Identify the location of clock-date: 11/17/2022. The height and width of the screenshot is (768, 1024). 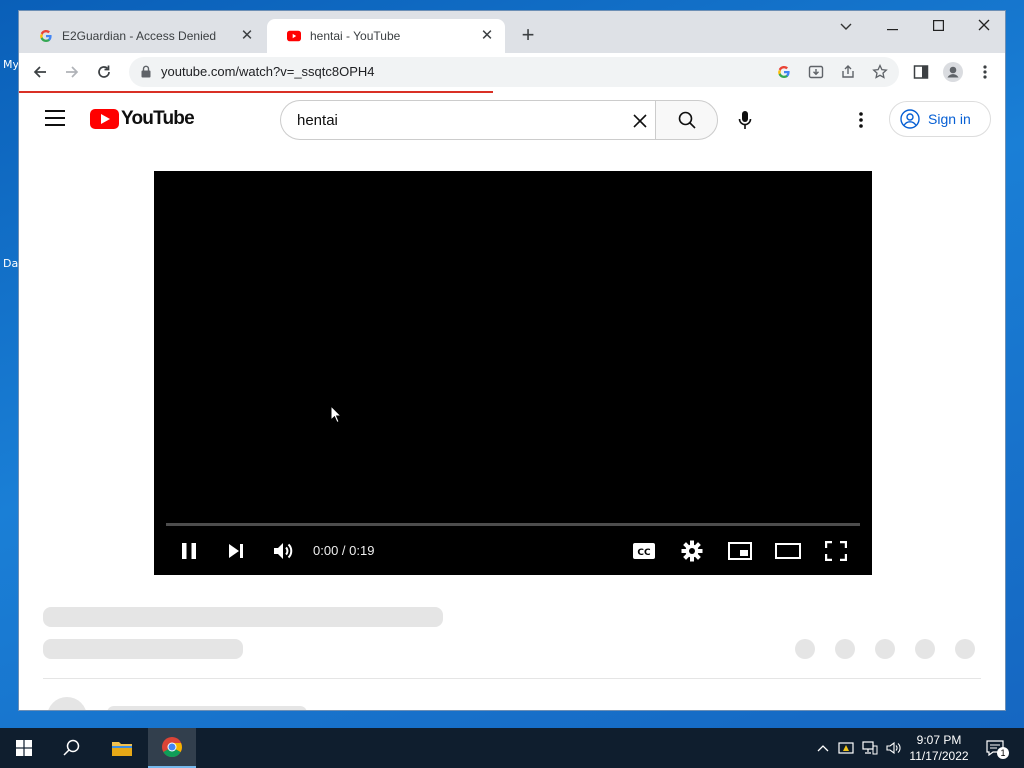
(939, 756).